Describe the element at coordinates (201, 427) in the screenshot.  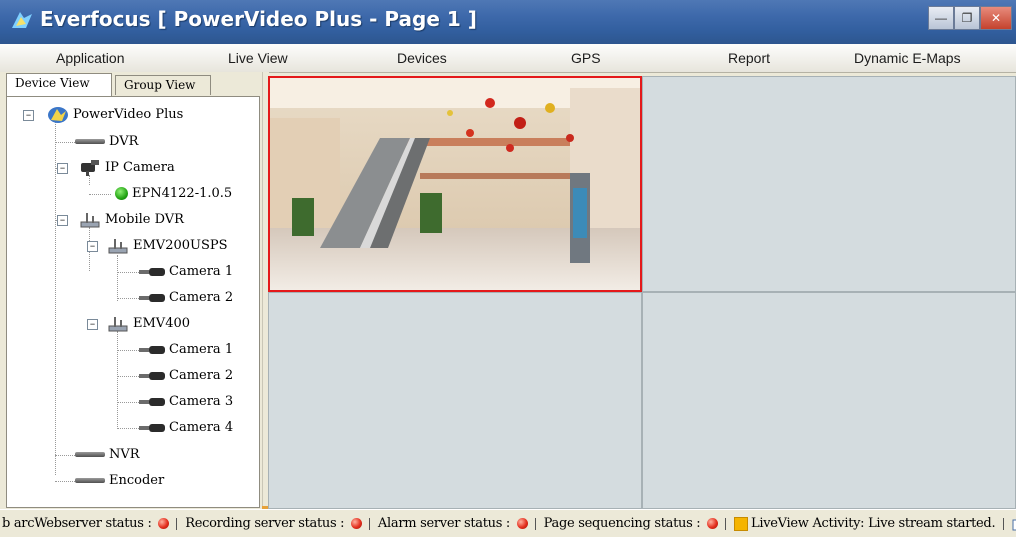
I see `tree-label-camera: Camera 4` at that location.